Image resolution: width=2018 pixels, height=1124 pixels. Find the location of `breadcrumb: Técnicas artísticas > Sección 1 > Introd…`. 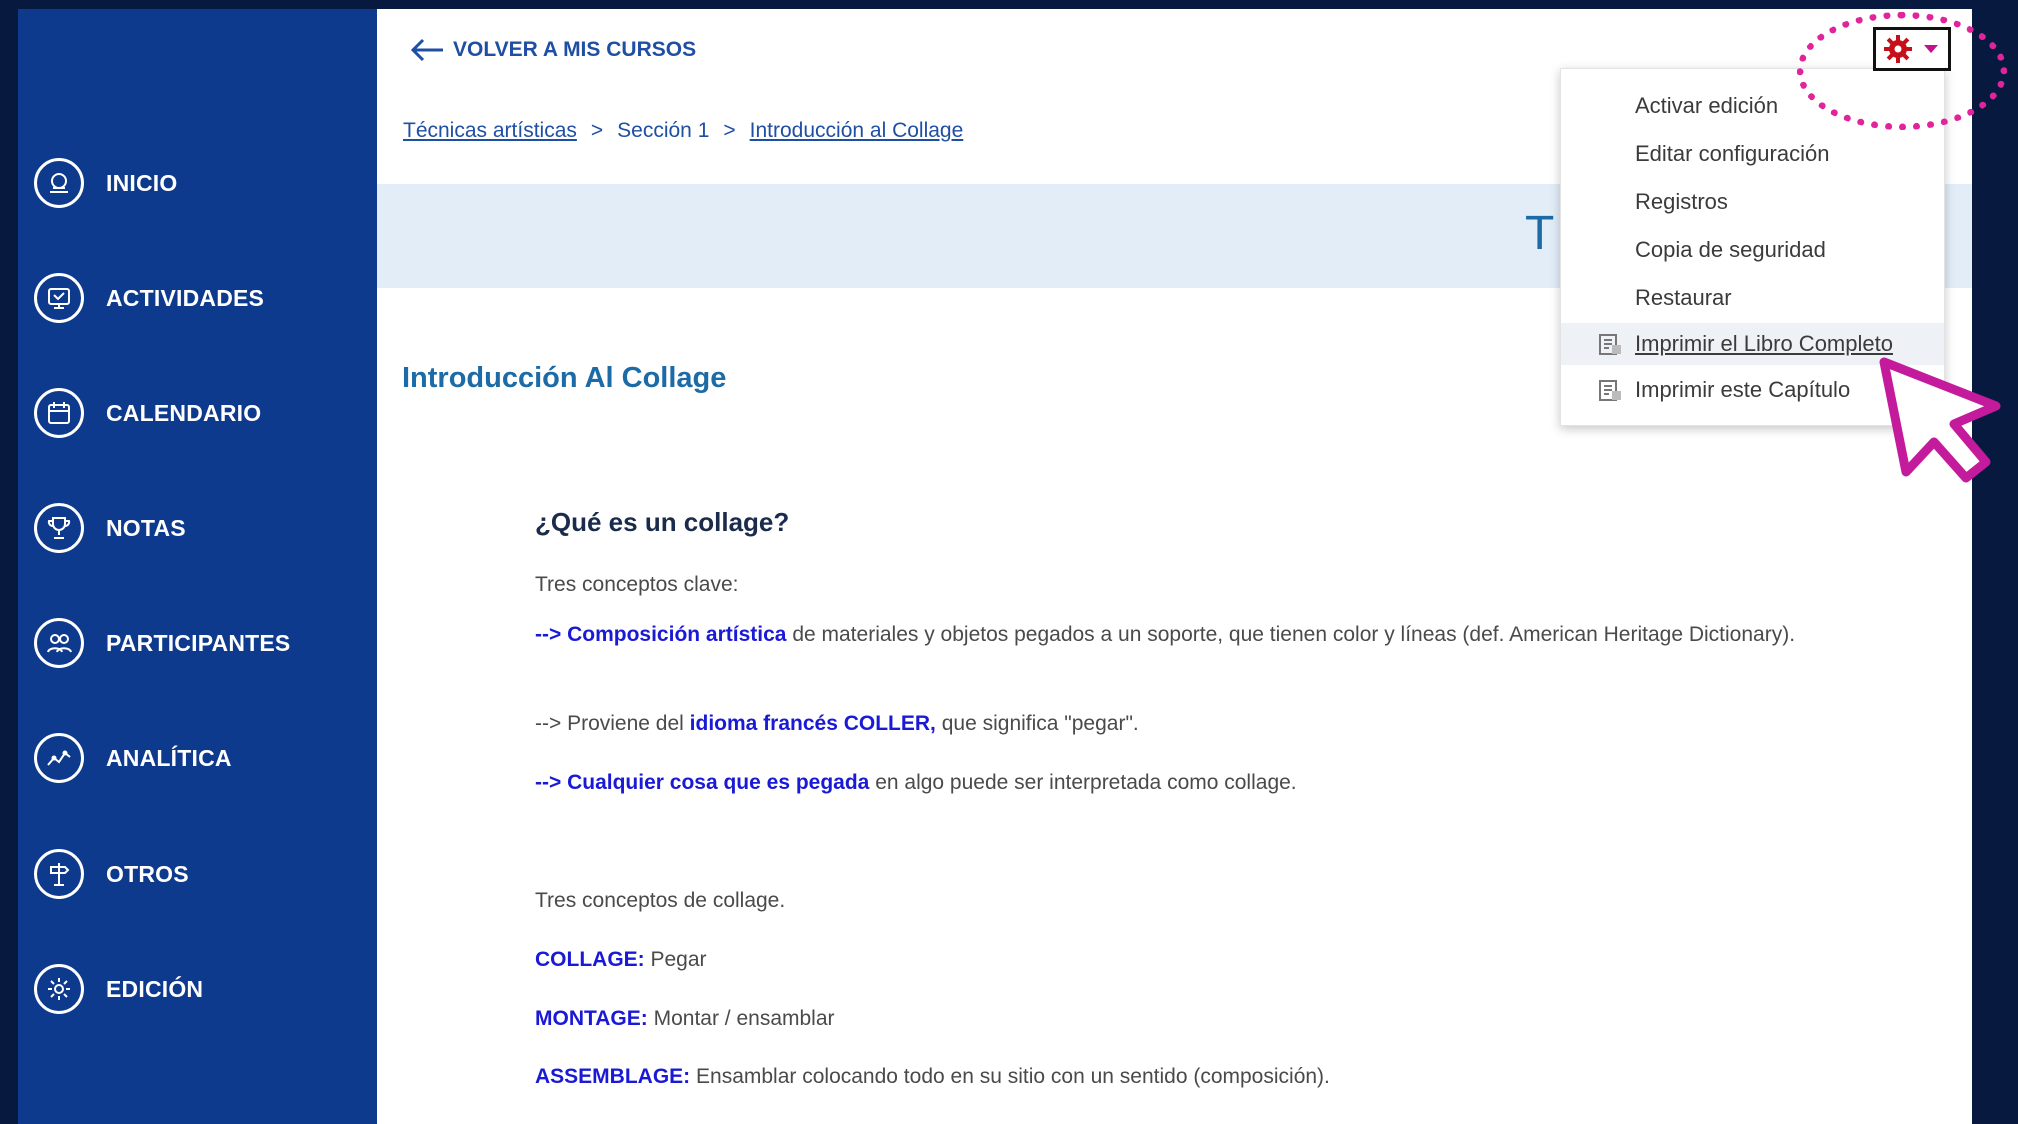

breadcrumb: Técnicas artísticas > Sección 1 > Introd… is located at coordinates (683, 131).